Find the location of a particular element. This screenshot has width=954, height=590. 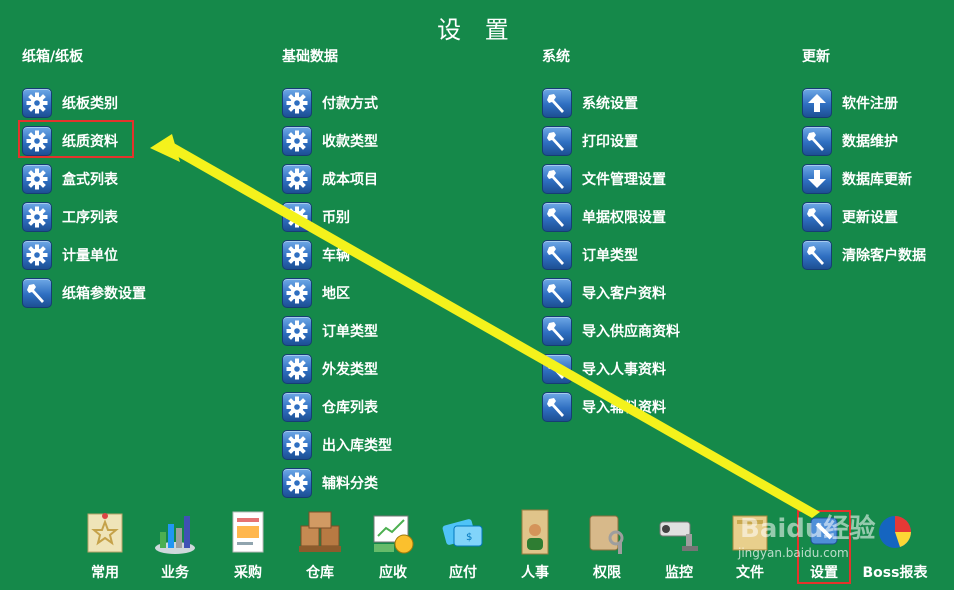

settings-item-label: 币别 is located at coordinates (336, 218).